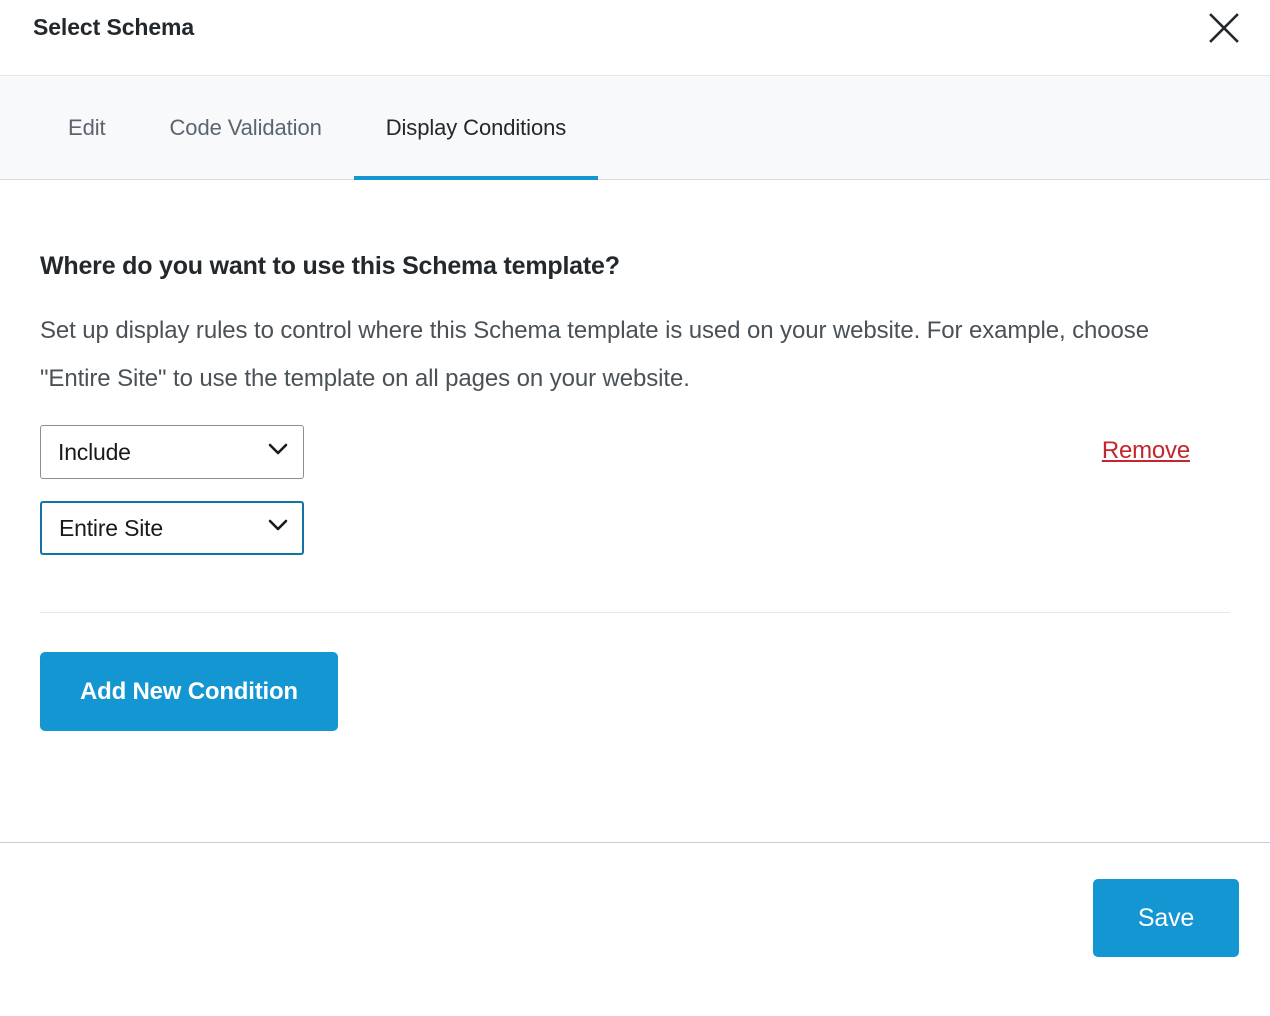 The image size is (1270, 1016). I want to click on tab-code-validation: Code Validation, so click(246, 128).